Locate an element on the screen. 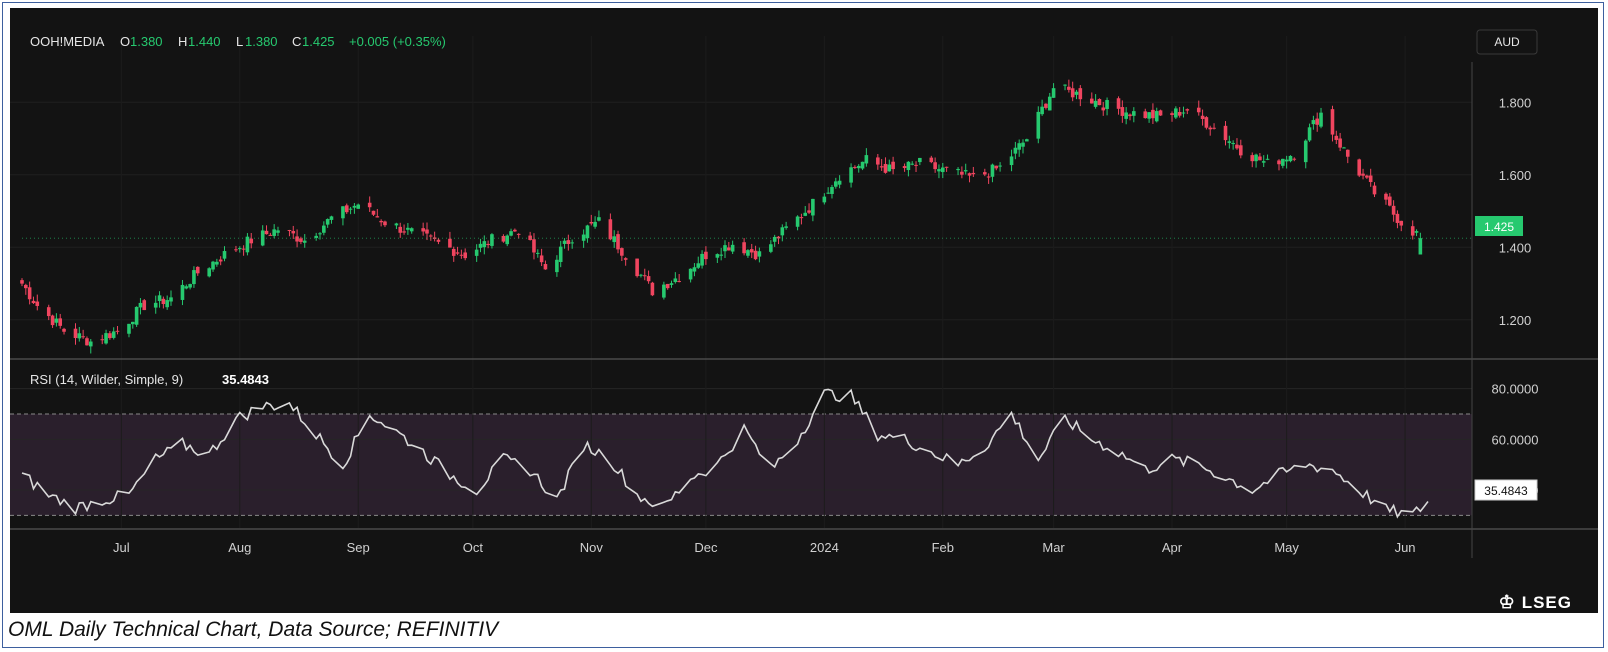  low-value: 1.380 is located at coordinates (261, 41).